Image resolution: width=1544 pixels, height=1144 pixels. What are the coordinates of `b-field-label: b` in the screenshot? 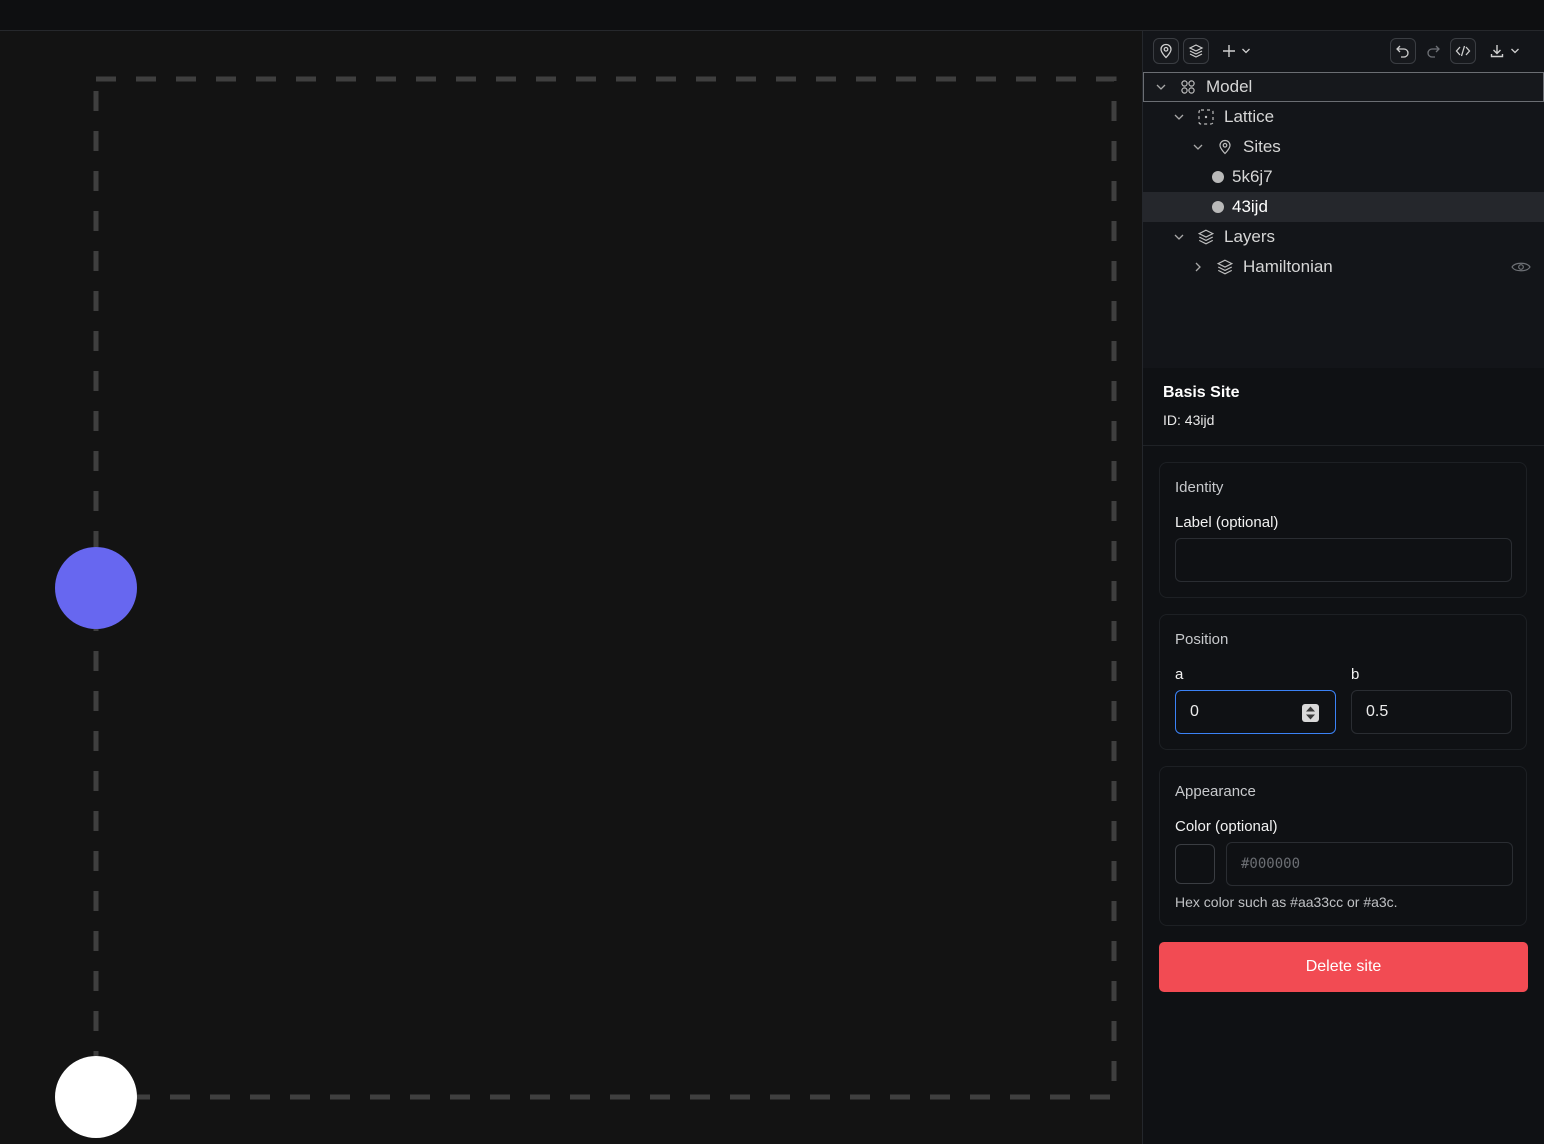 It's located at (1355, 674).